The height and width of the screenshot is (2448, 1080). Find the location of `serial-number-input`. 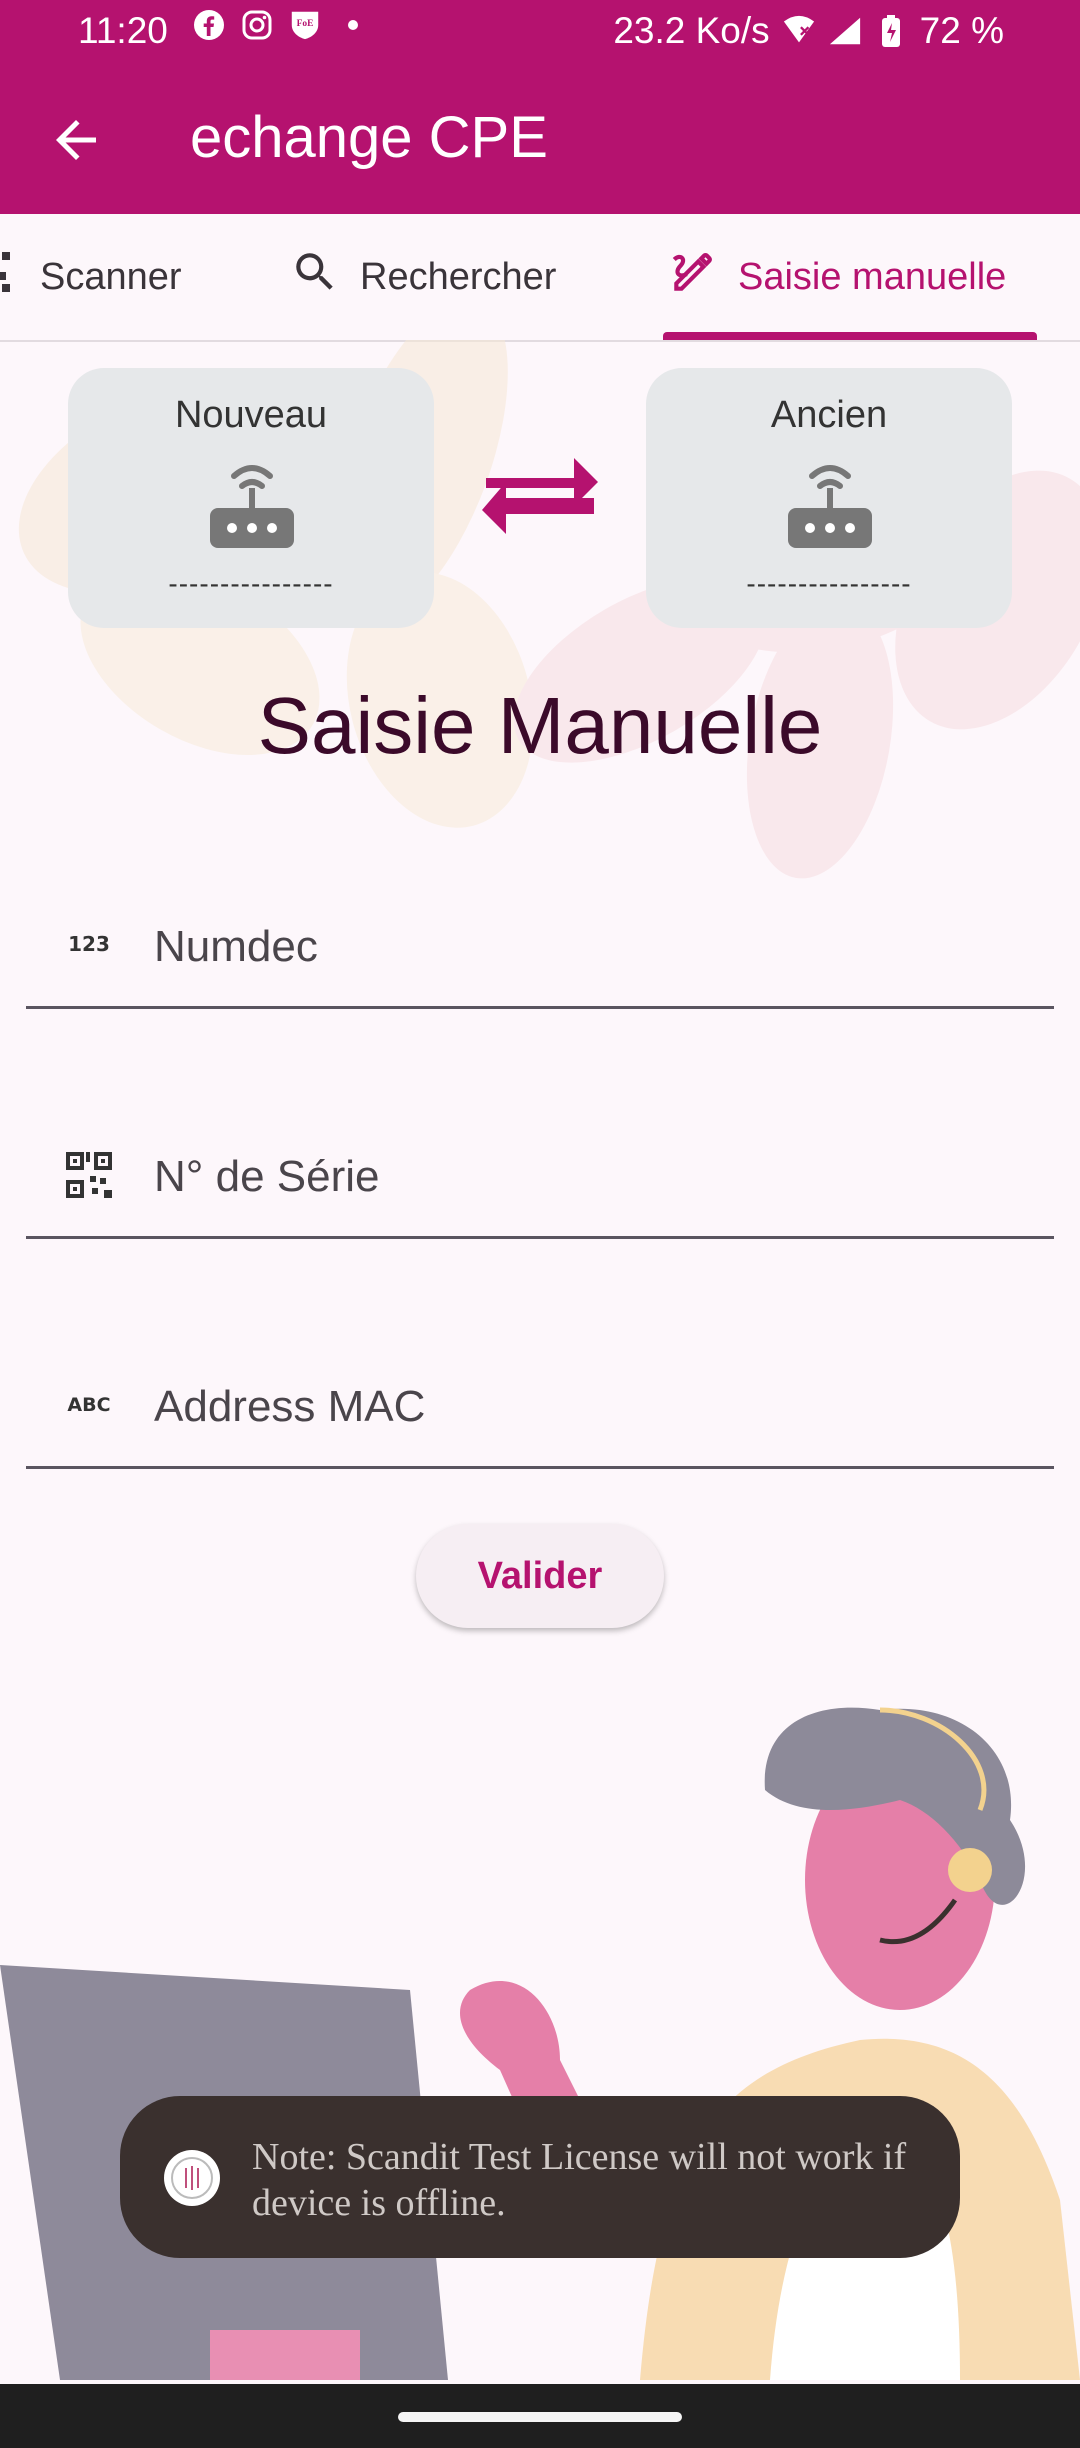

serial-number-input is located at coordinates (584, 1177).